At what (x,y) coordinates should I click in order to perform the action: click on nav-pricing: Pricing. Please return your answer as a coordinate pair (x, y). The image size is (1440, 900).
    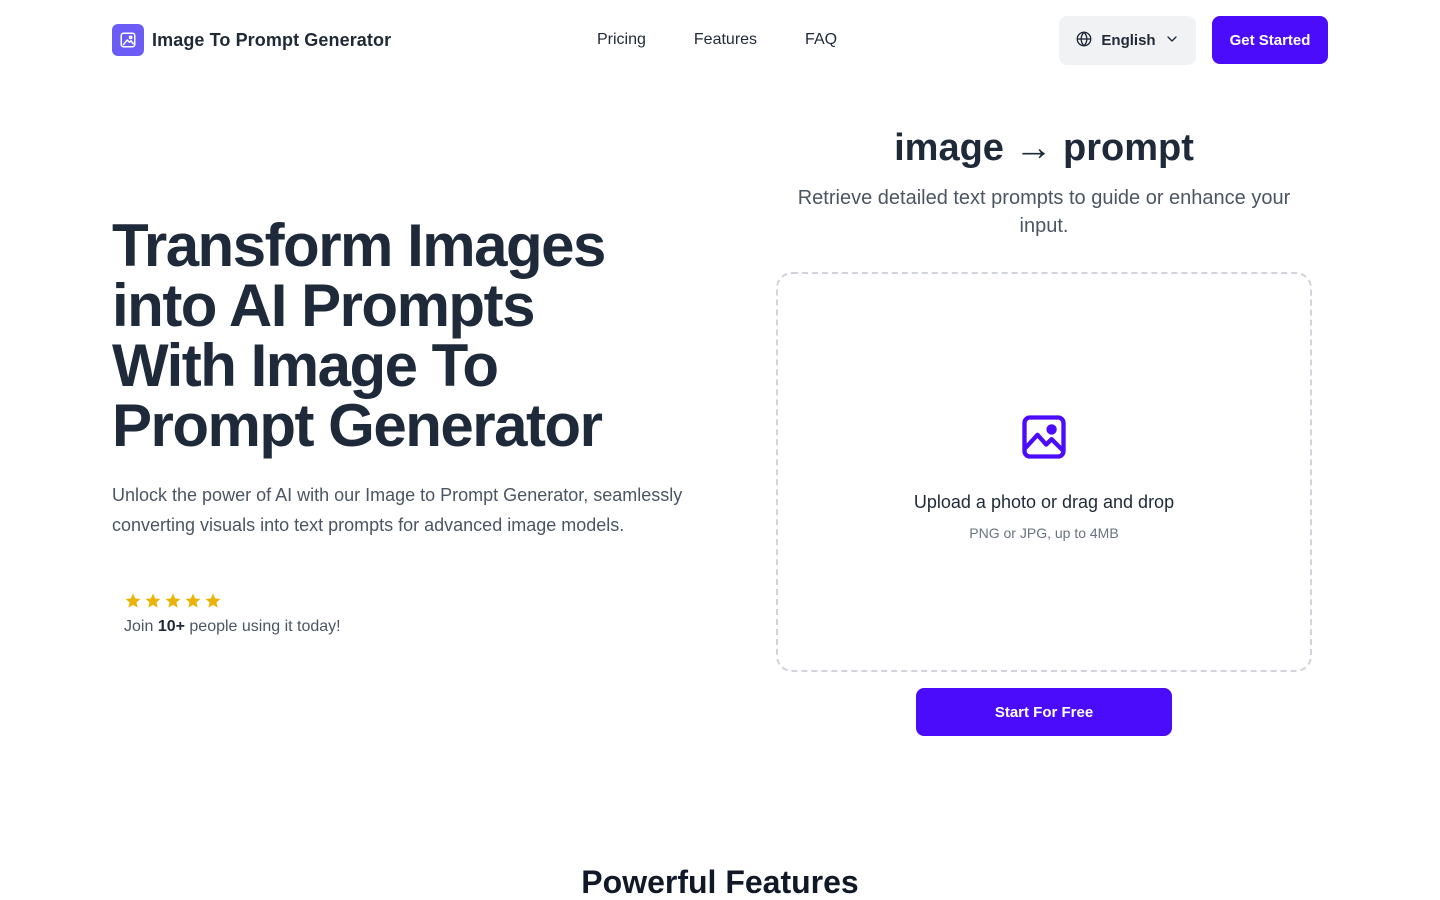
    Looking at the image, I should click on (621, 40).